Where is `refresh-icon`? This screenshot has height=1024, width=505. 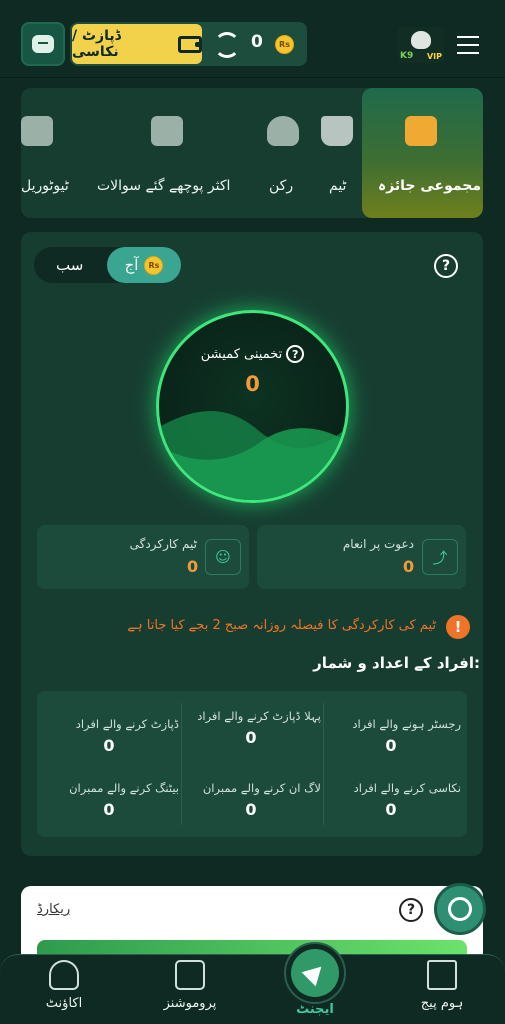 refresh-icon is located at coordinates (227, 45).